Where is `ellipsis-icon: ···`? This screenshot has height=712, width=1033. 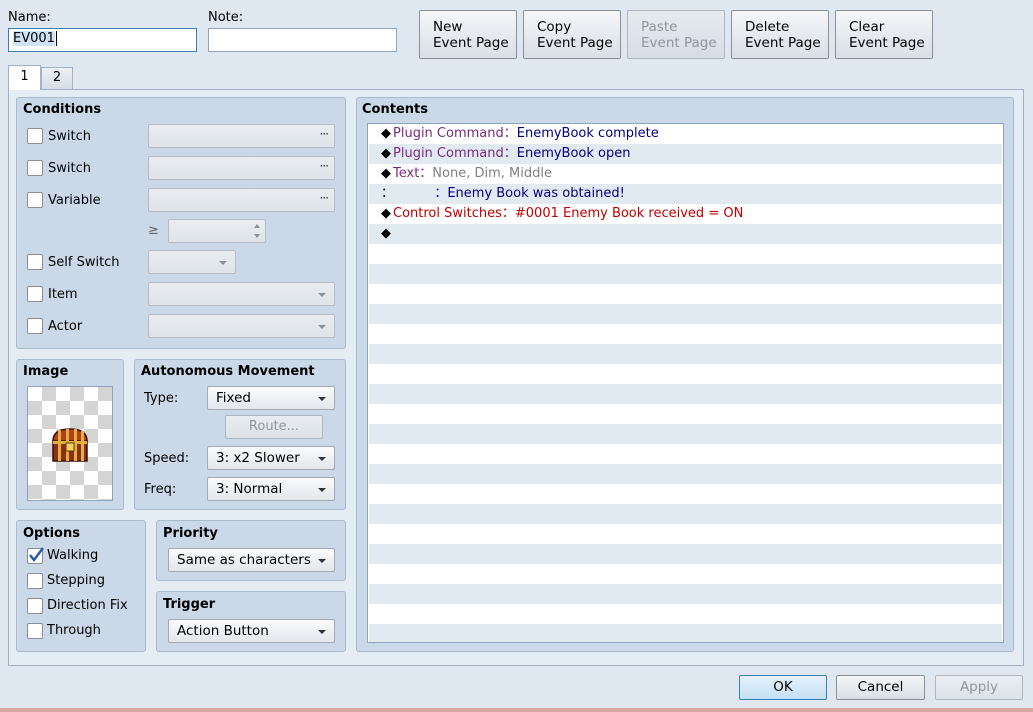
ellipsis-icon: ··· is located at coordinates (324, 166).